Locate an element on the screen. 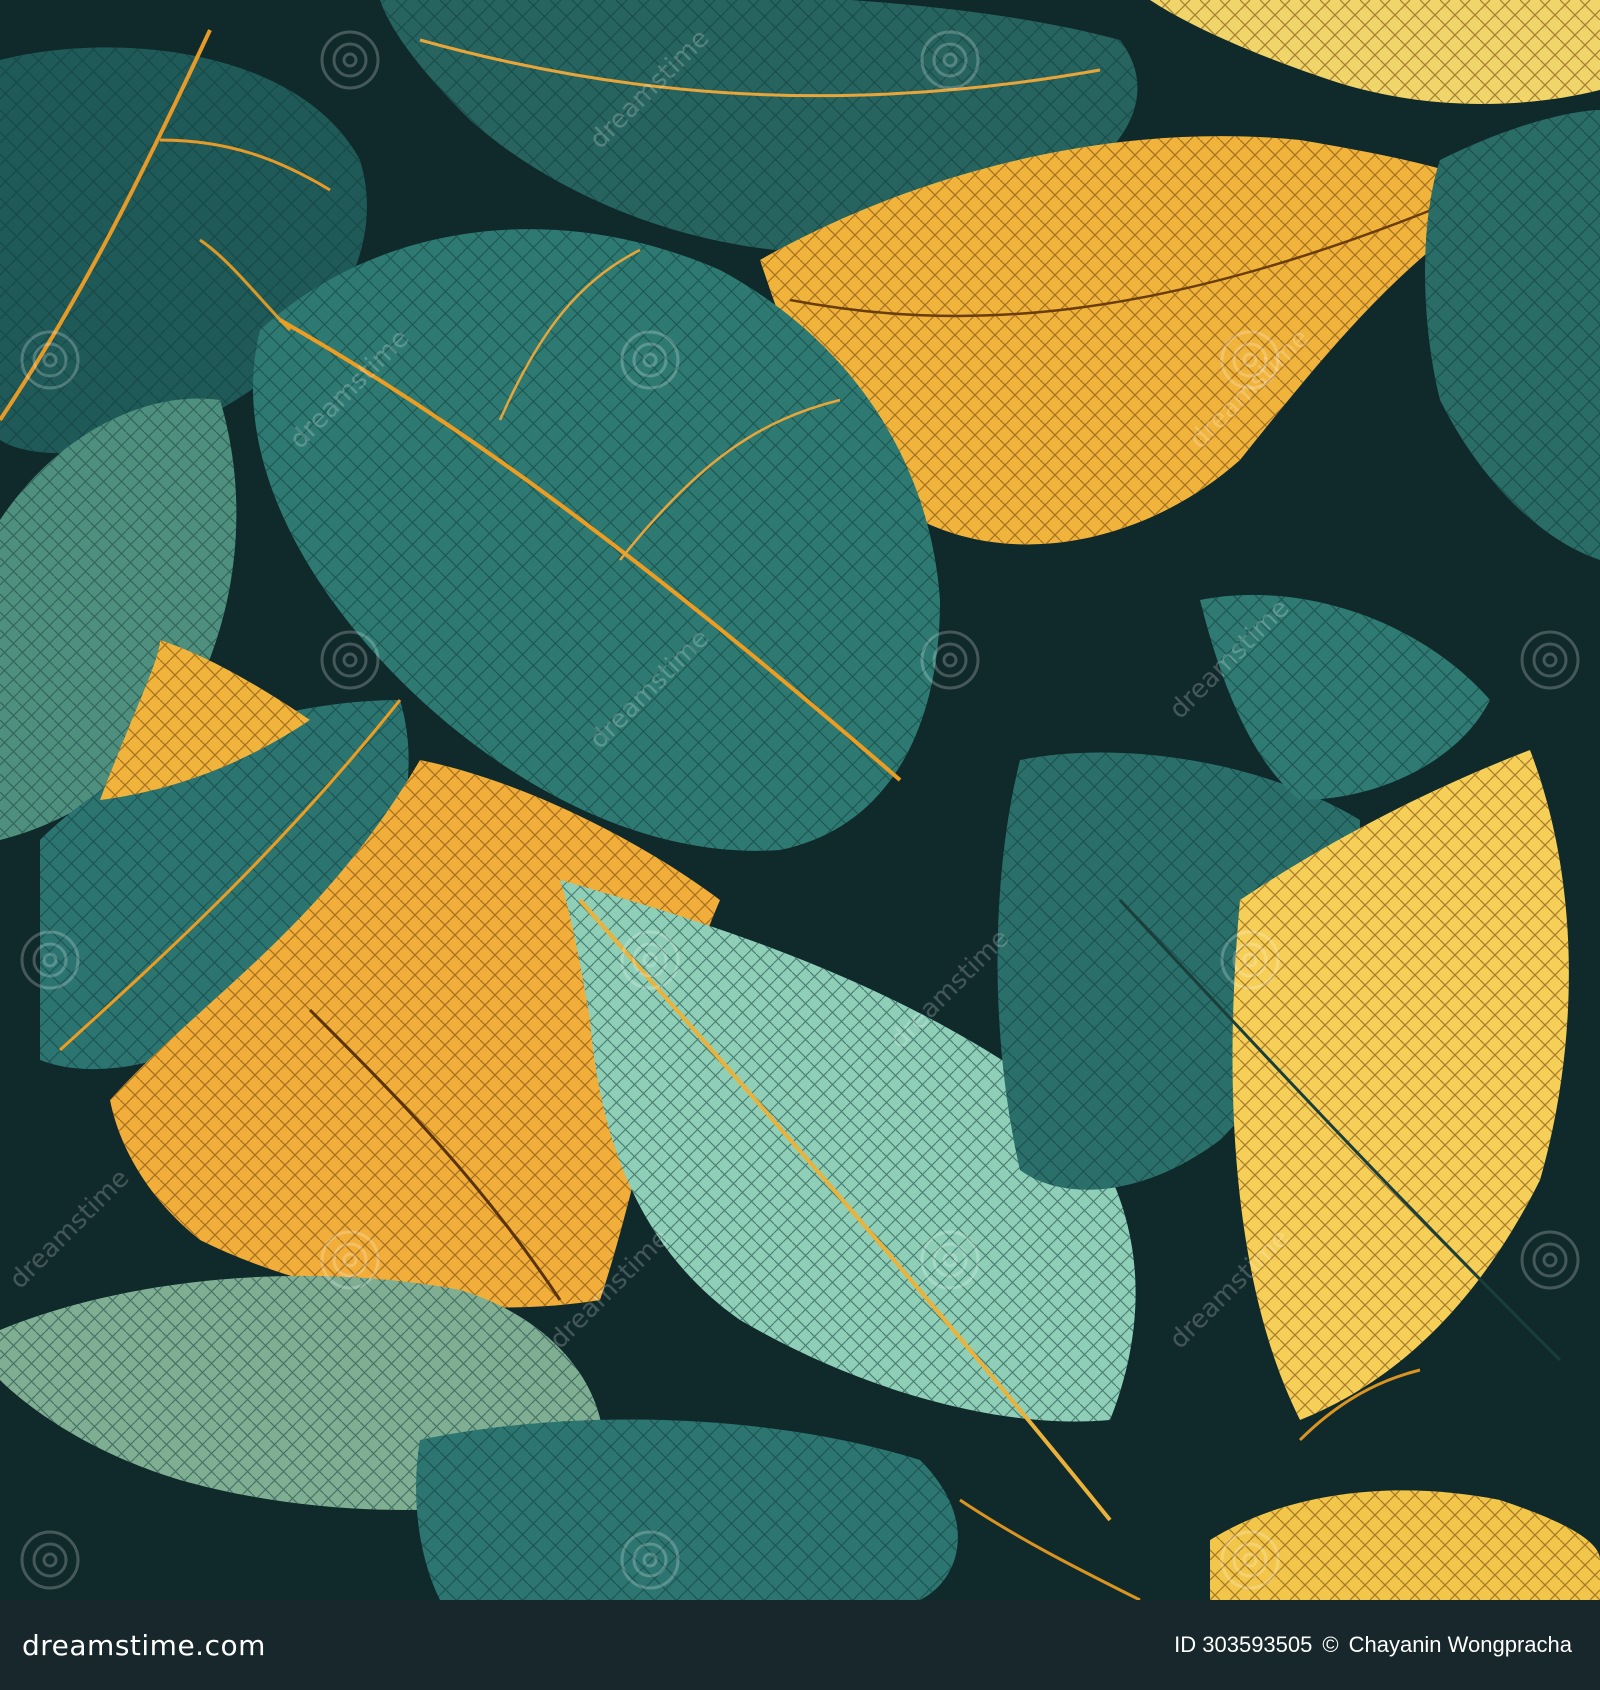 The height and width of the screenshot is (1690, 1600). author-name: Chayanin Wongpracha is located at coordinates (1460, 1645).